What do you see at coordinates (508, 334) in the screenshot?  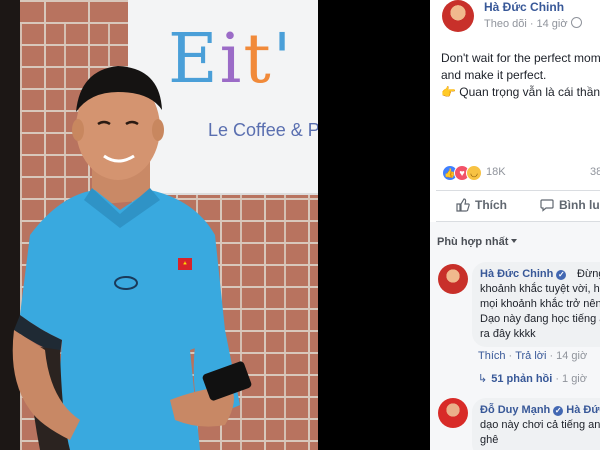 I see `comment-text-line: ra đây kkkk` at bounding box center [508, 334].